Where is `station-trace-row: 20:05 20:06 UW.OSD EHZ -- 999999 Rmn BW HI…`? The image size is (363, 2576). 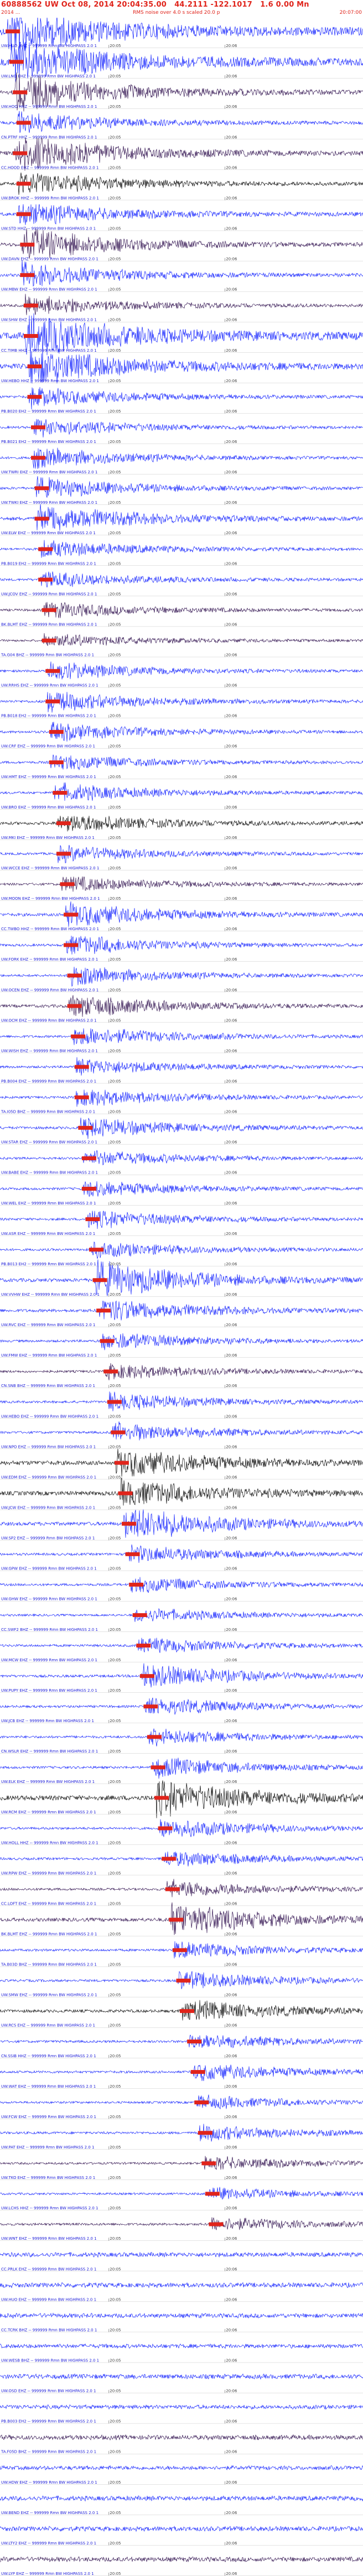 station-trace-row: 20:05 20:06 UW.OSD EHZ -- 999999 Rmn BW HI… is located at coordinates (181, 2383).